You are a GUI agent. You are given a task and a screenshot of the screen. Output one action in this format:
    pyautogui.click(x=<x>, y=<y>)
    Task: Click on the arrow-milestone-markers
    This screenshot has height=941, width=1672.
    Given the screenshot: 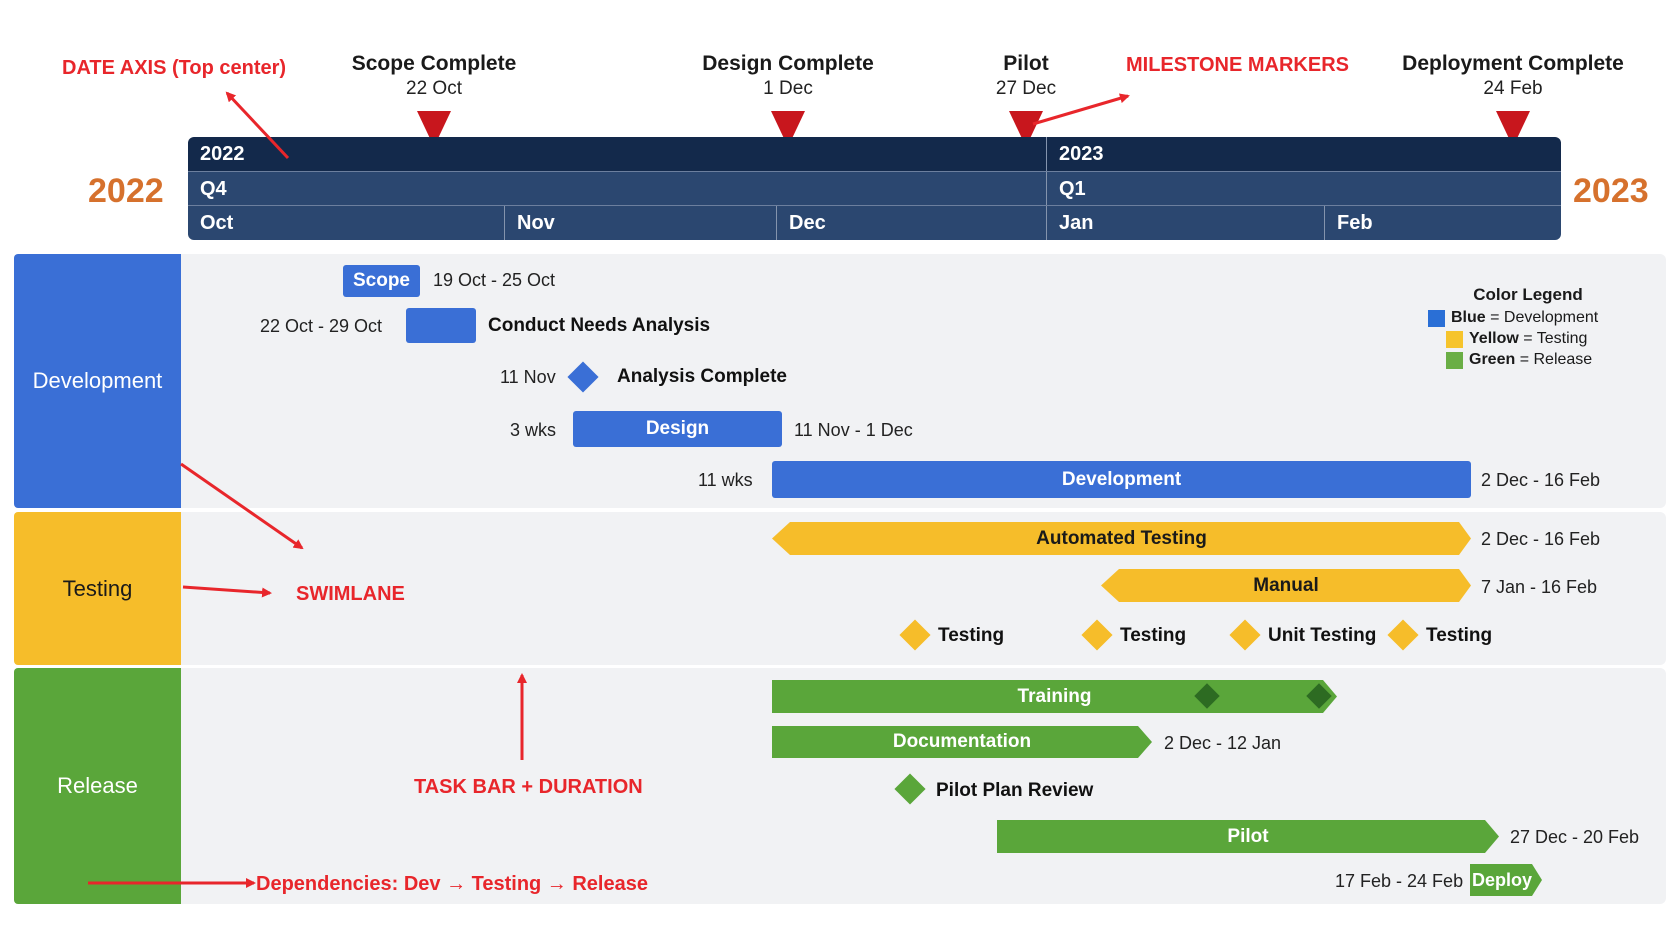 What is the action you would take?
    pyautogui.click(x=1081, y=109)
    